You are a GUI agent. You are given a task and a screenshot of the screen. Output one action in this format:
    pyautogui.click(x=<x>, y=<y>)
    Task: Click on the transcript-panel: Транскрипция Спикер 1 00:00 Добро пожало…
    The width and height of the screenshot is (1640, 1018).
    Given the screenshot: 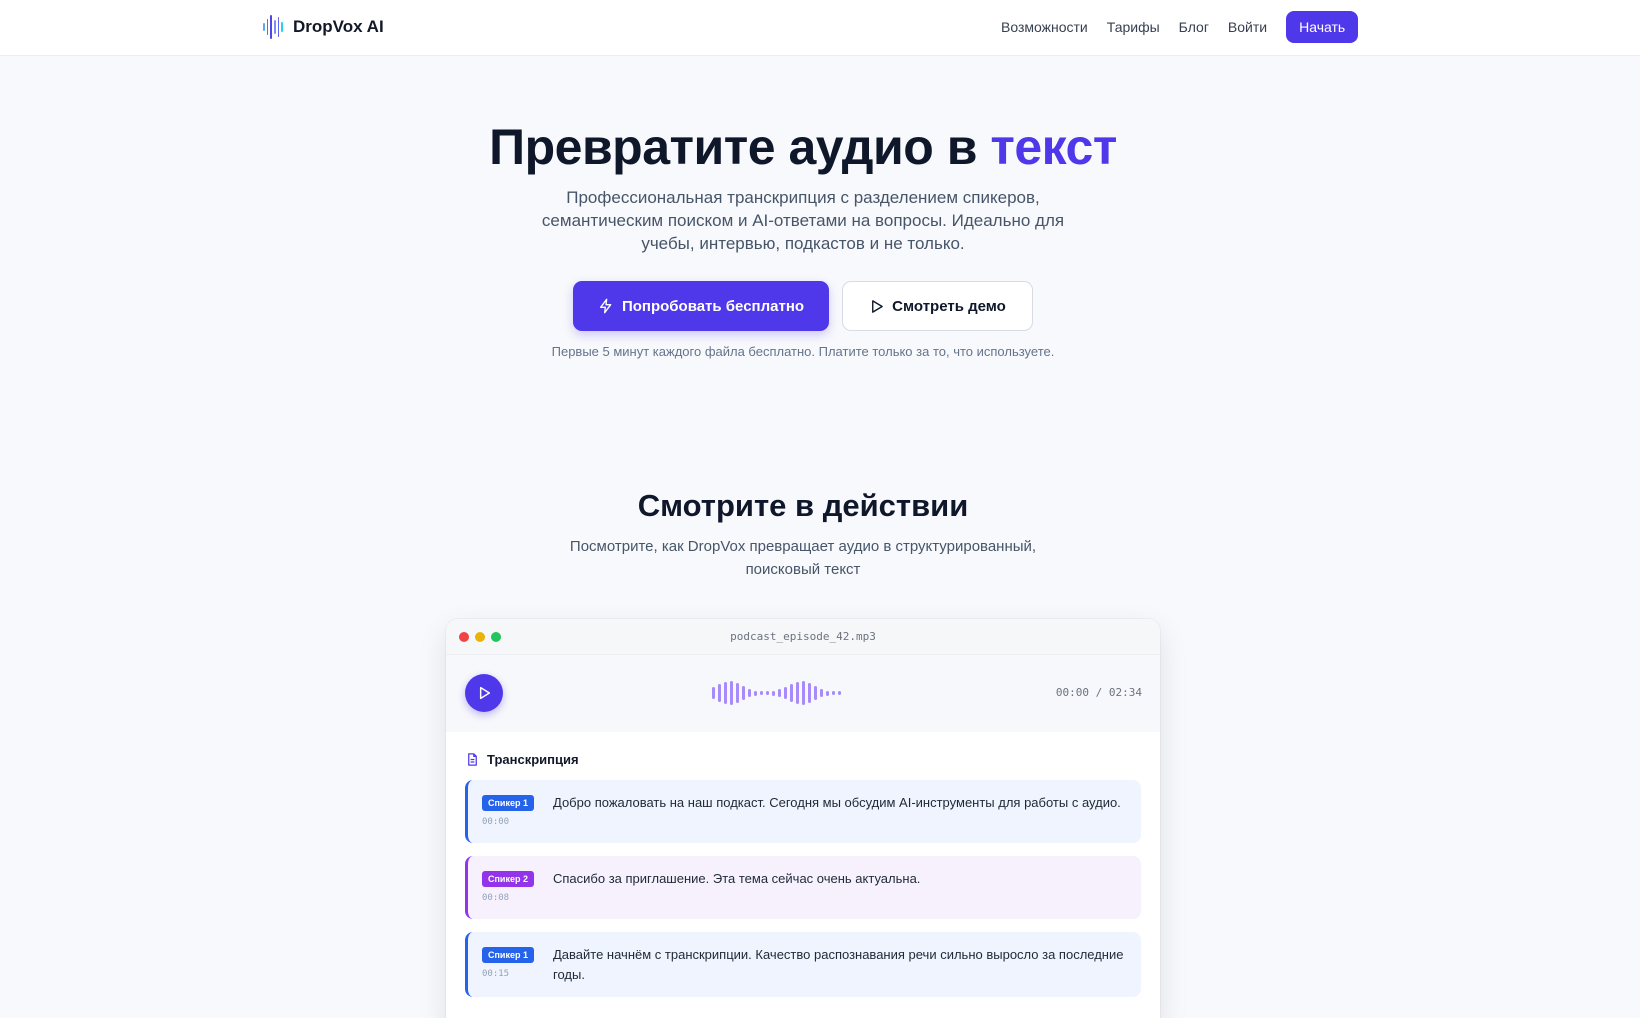 What is the action you would take?
    pyautogui.click(x=803, y=864)
    